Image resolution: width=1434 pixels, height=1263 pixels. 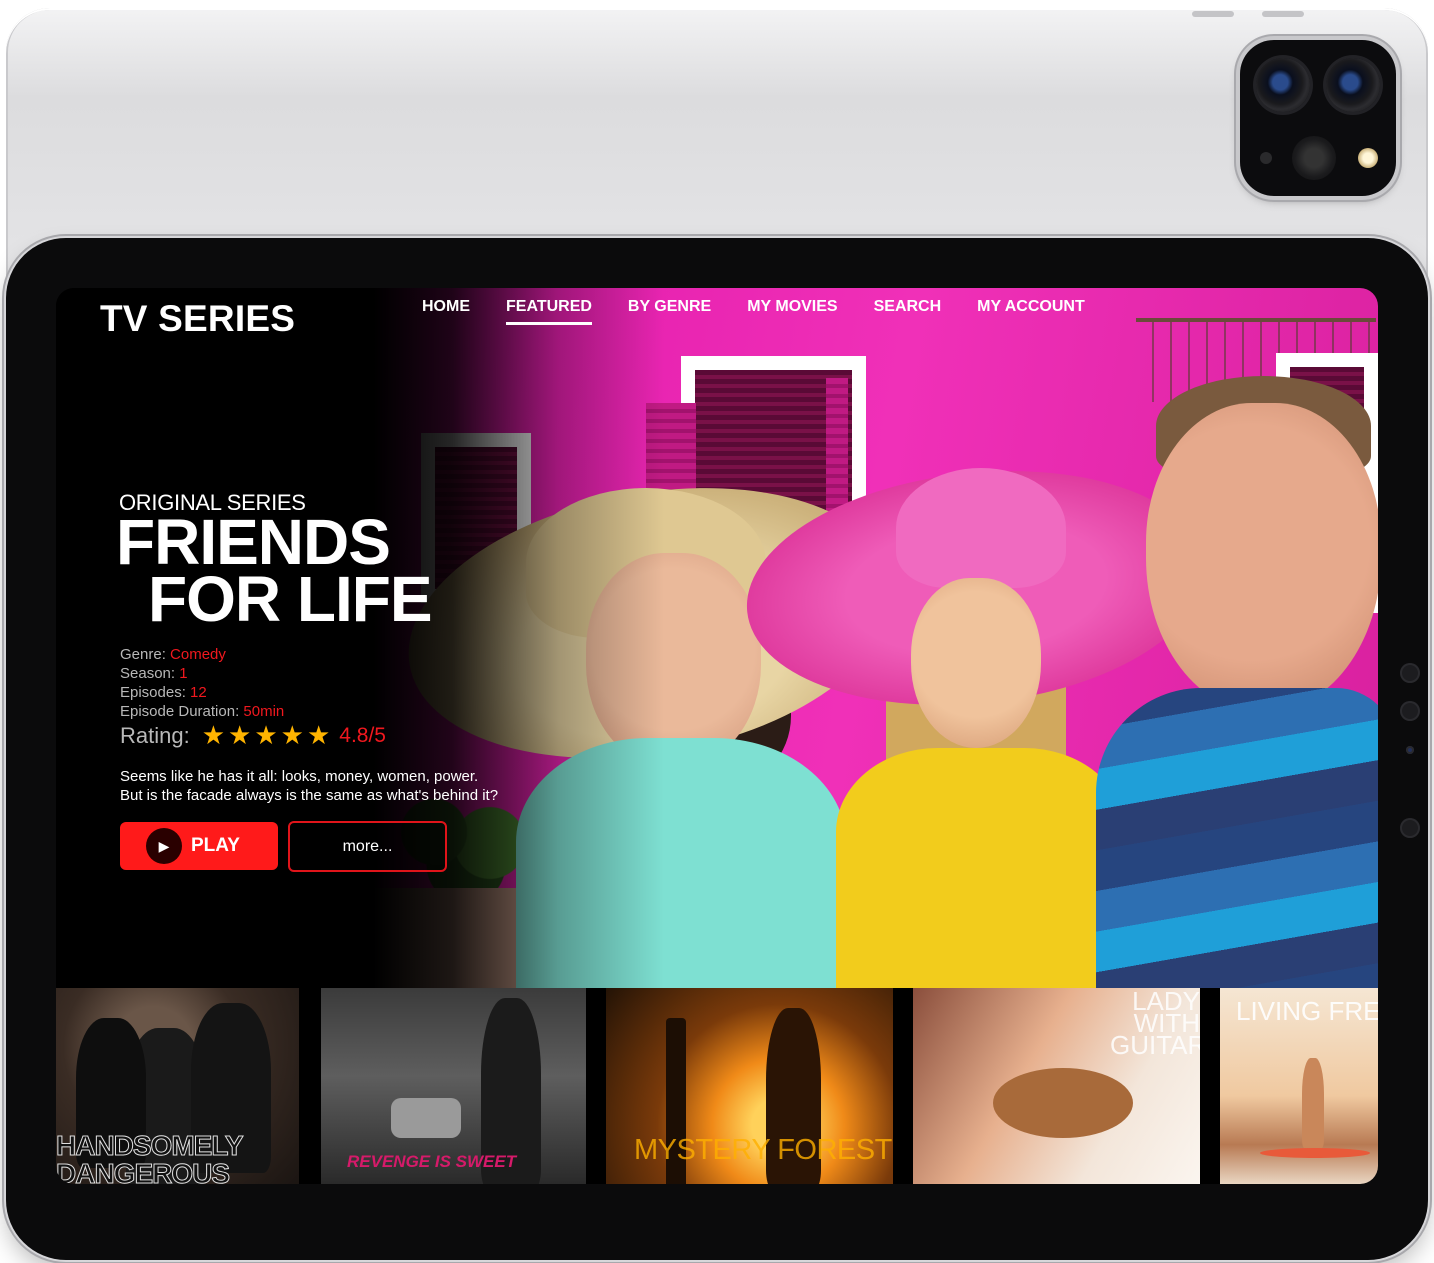 I want to click on nav-my-account: MY ACCOUNT, so click(x=1031, y=311).